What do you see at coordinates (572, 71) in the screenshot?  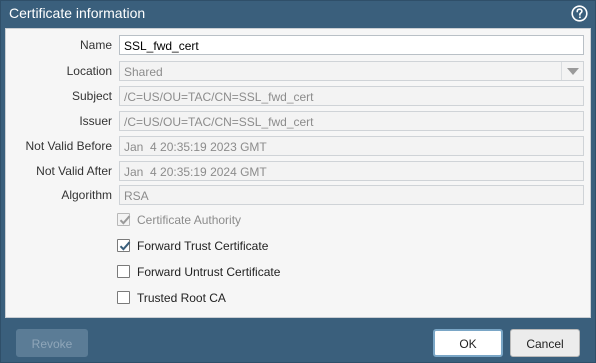 I see `chevron-down-icon` at bounding box center [572, 71].